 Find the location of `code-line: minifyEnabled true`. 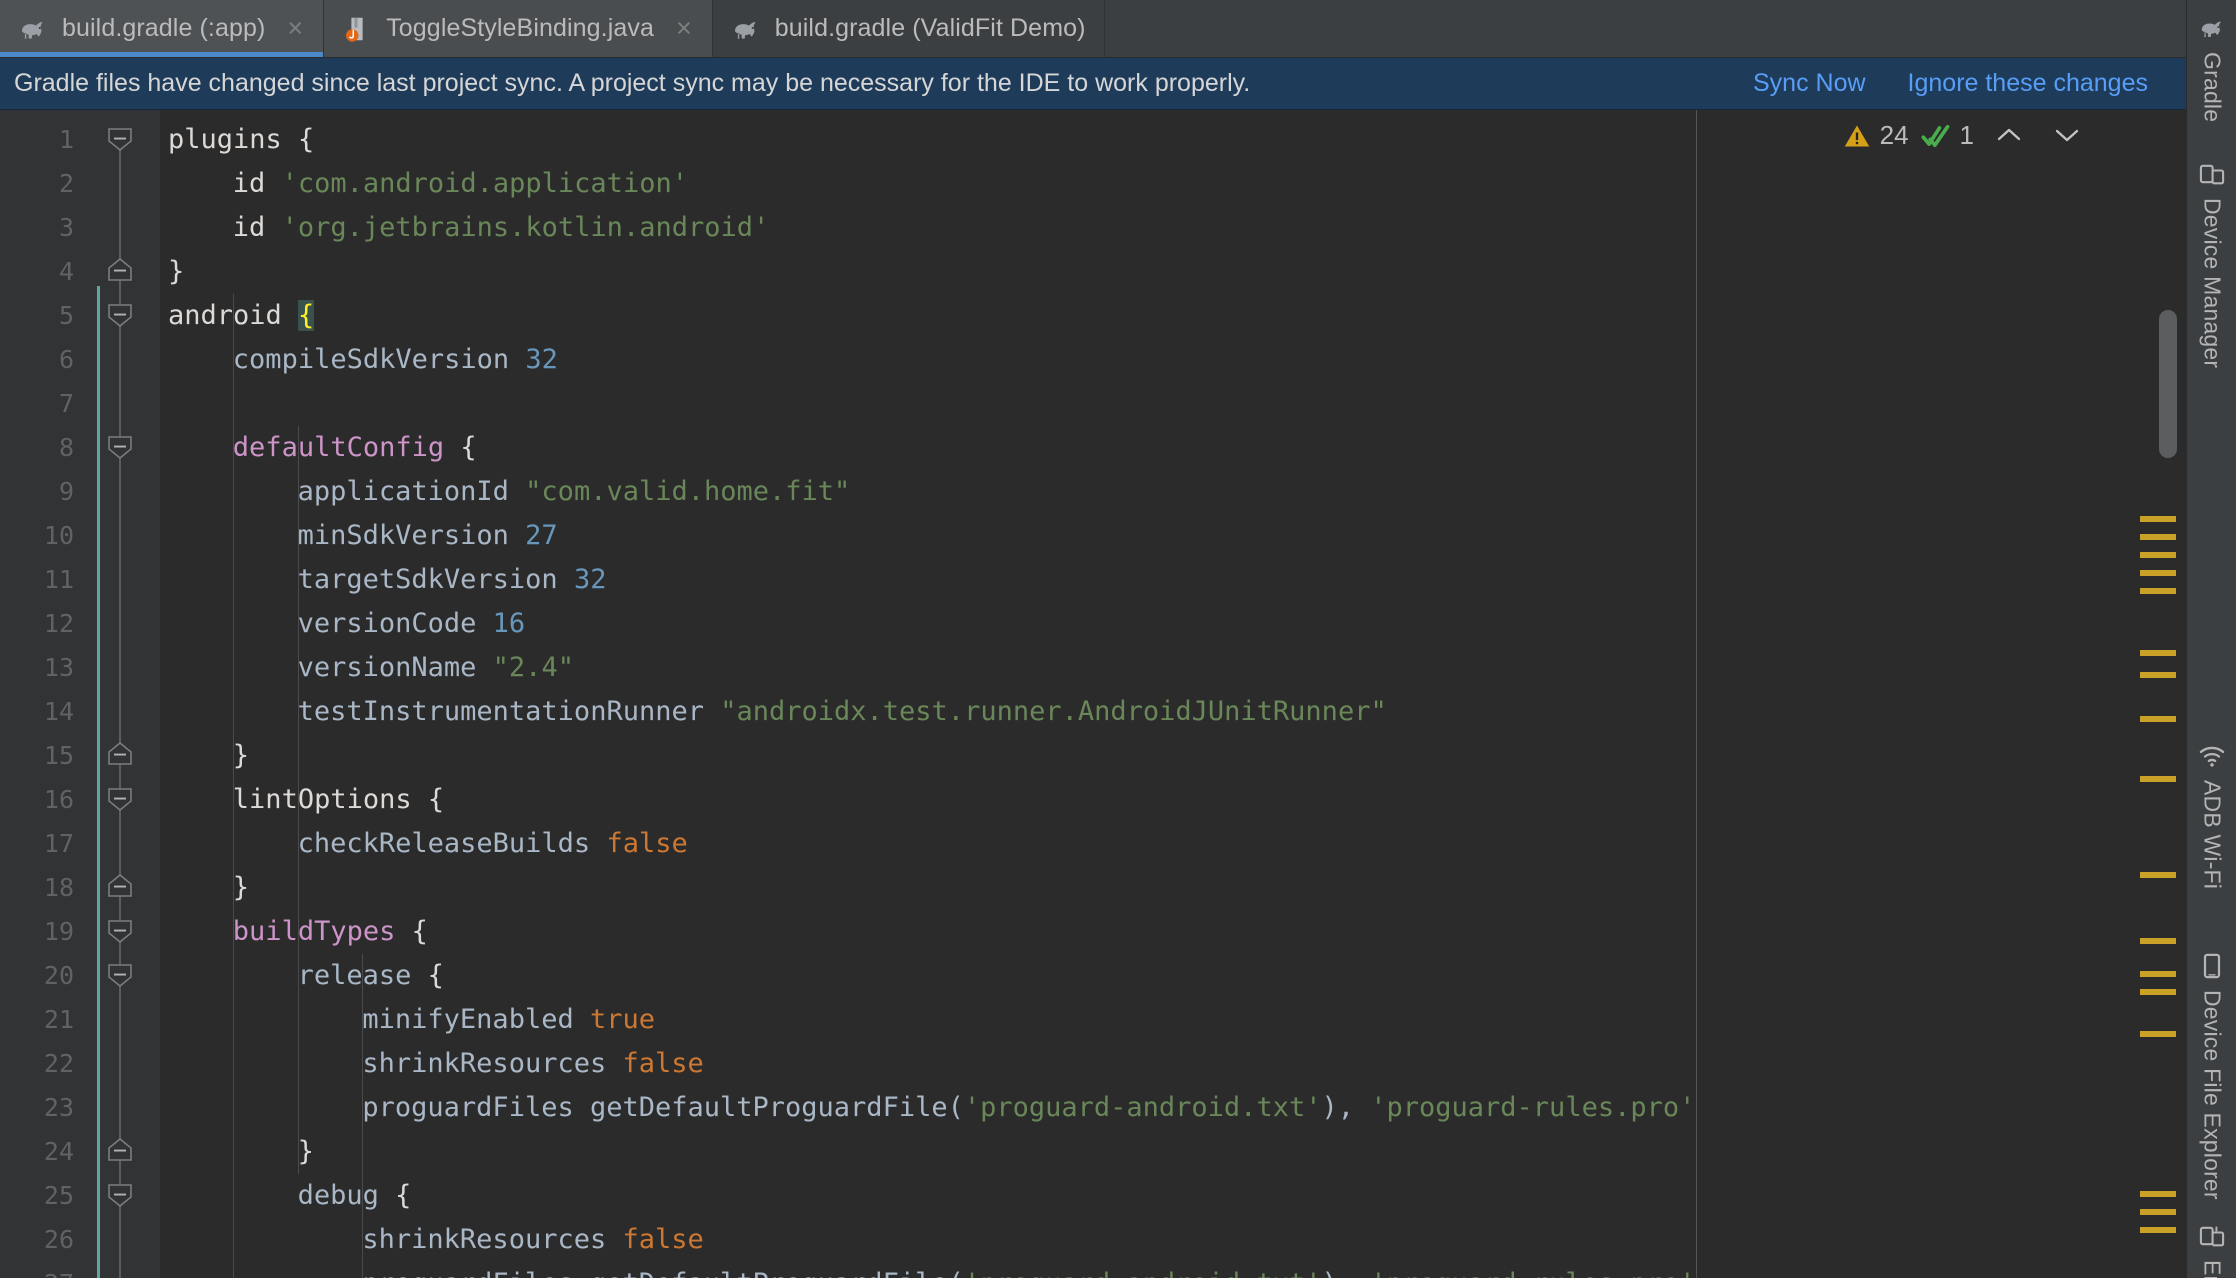

code-line: minifyEnabled true is located at coordinates (508, 1020).